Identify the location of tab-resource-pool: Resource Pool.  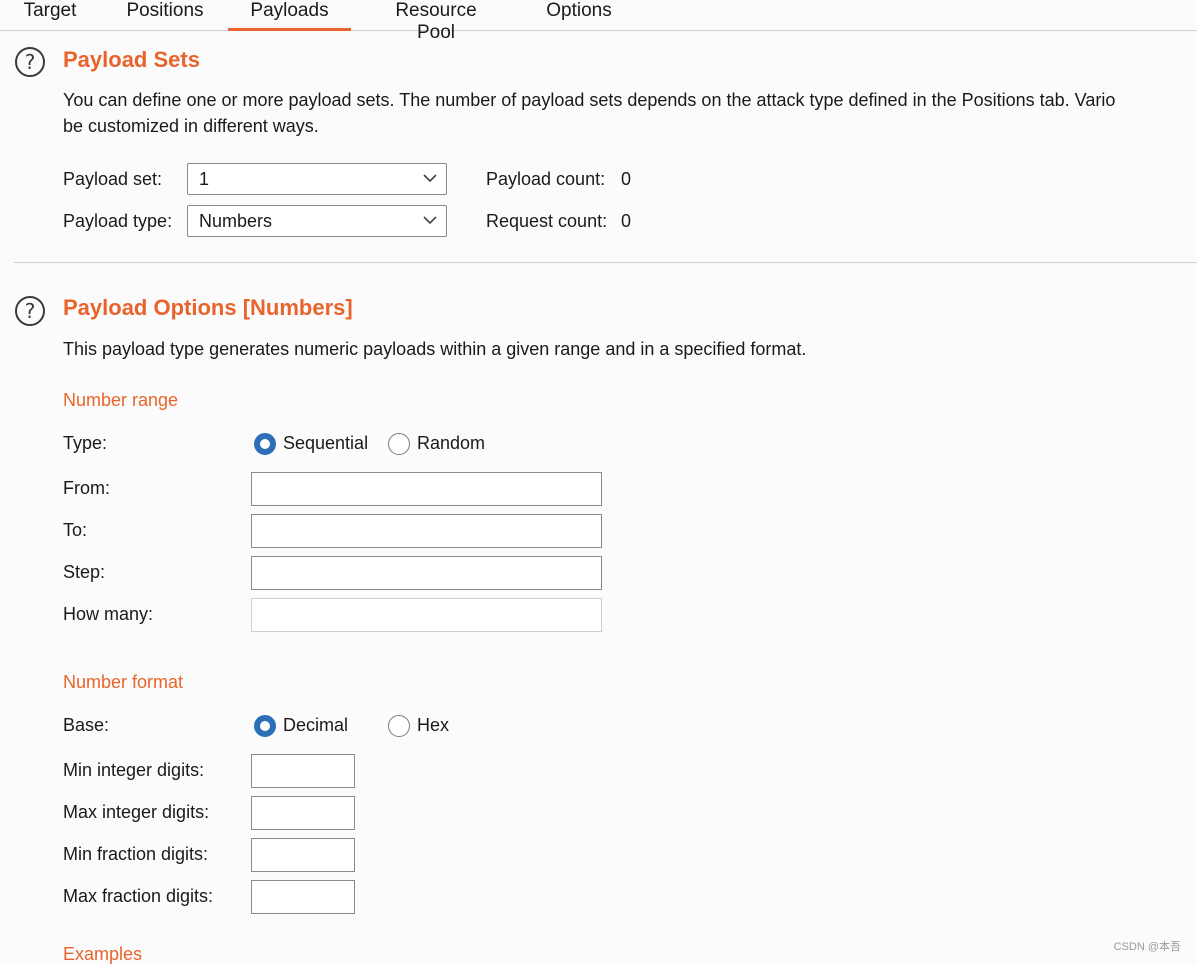
(436, 21).